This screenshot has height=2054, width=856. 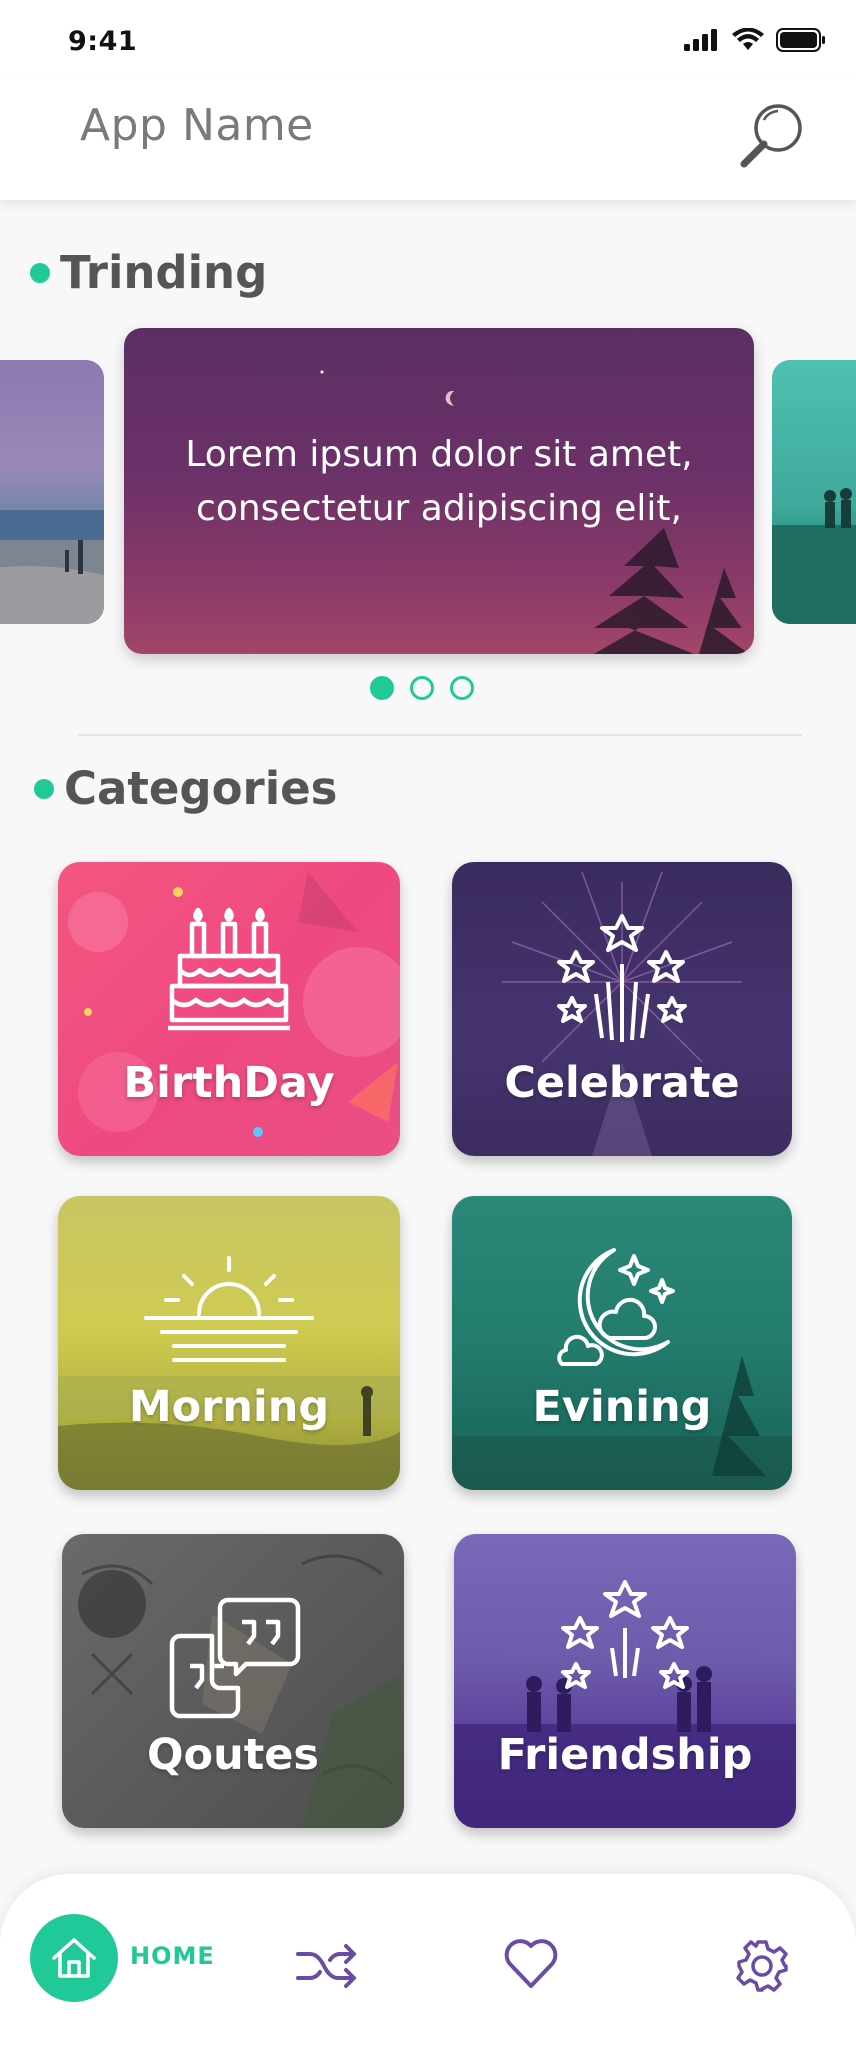 What do you see at coordinates (625, 1755) in the screenshot?
I see `category-label: Friendship` at bounding box center [625, 1755].